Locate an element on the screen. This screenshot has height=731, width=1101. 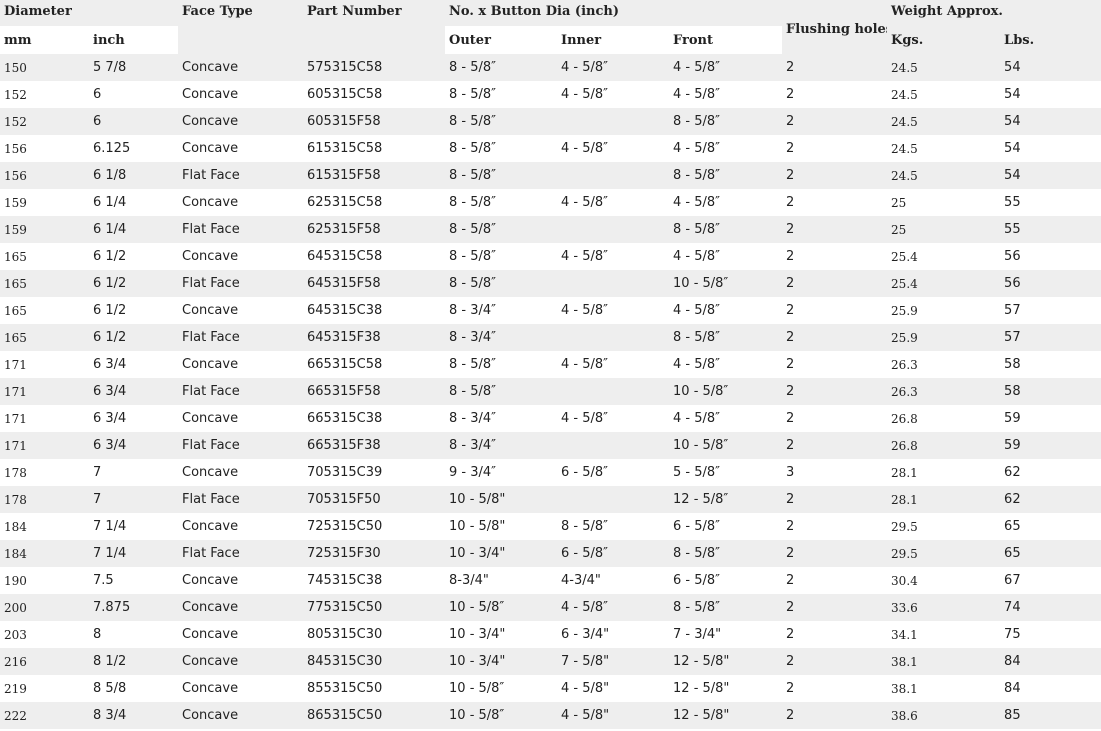
lbs-header: Lbs. is located at coordinates (1050, 40).